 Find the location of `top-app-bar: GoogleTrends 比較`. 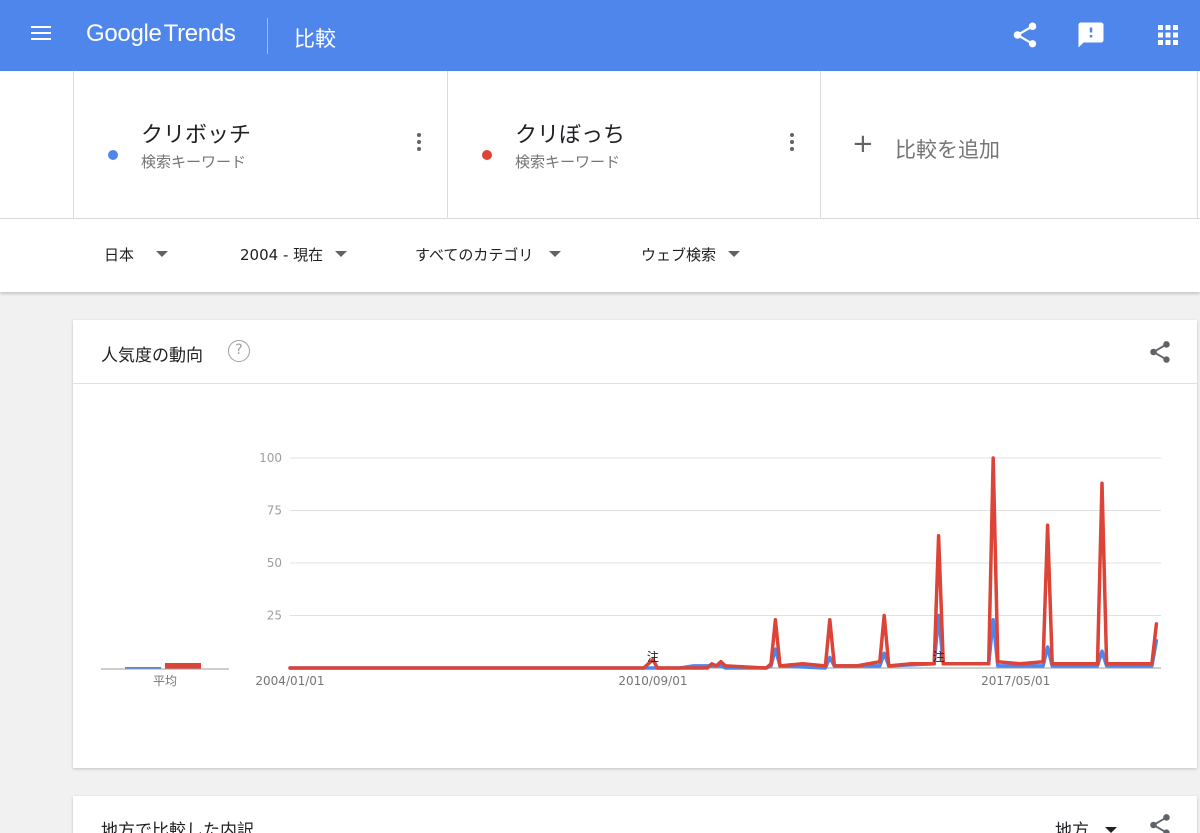

top-app-bar: GoogleTrends 比較 is located at coordinates (600, 35).